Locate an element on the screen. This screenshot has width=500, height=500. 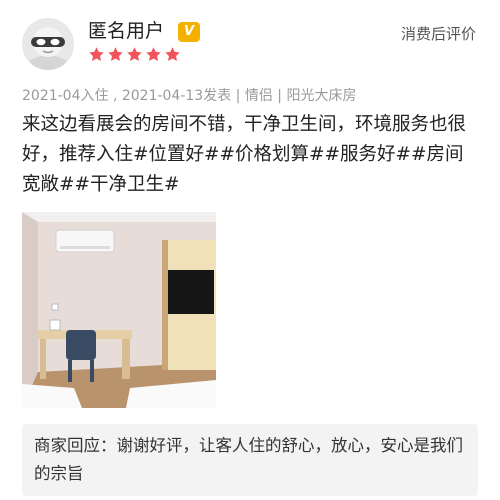
merchant-reply: 商家回应：谢谢好评，让客人住的舒心，放心，安心是我们的宗旨 is located at coordinates (250, 460).